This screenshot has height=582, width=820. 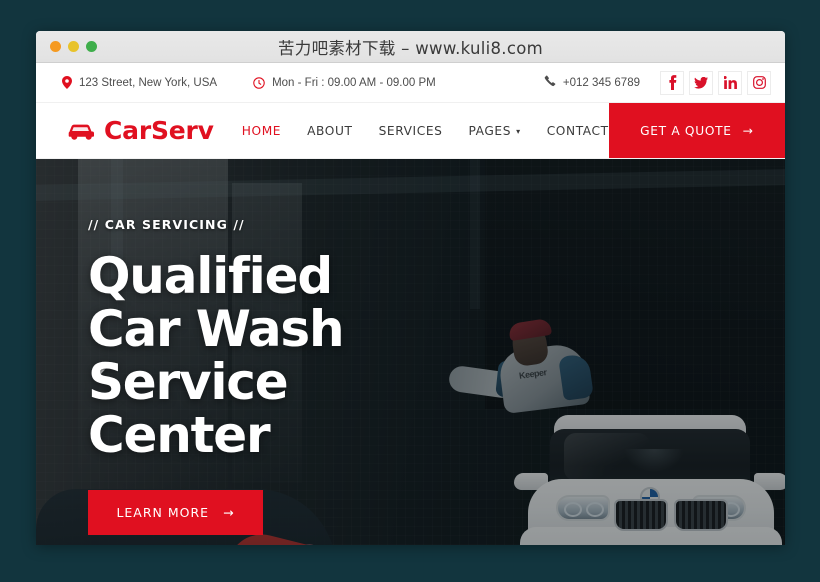 What do you see at coordinates (759, 82) in the screenshot?
I see `instagram-icon` at bounding box center [759, 82].